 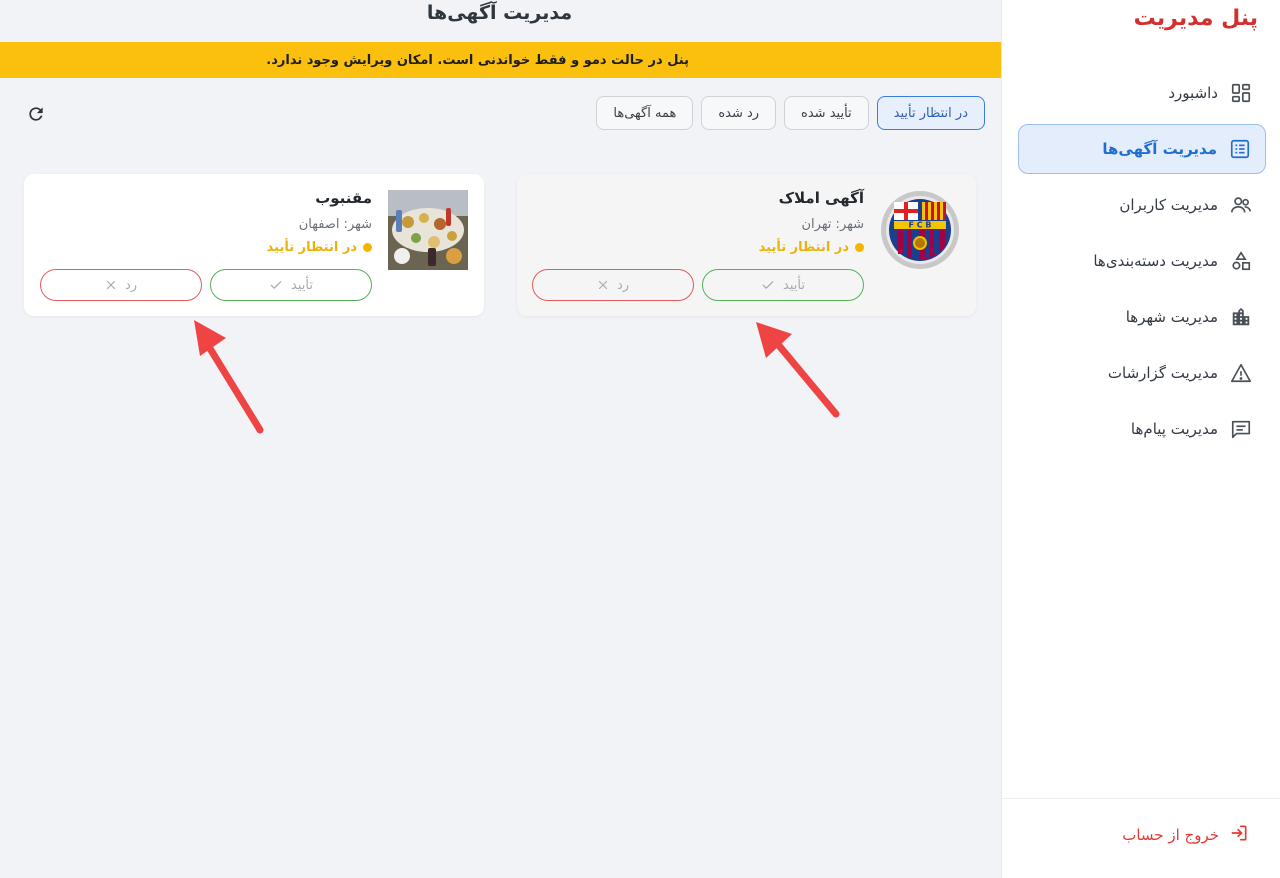 I want to click on refresh-icon, so click(x=36, y=114).